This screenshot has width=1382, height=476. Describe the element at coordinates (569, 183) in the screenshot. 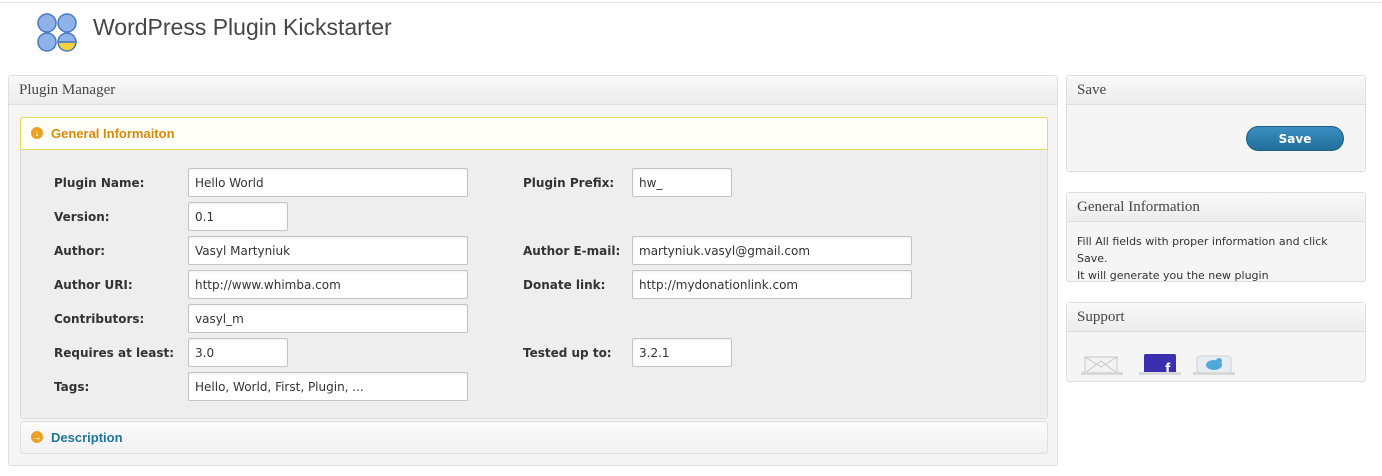

I see `plugin-prefix-label: Plugin Prefix:` at that location.